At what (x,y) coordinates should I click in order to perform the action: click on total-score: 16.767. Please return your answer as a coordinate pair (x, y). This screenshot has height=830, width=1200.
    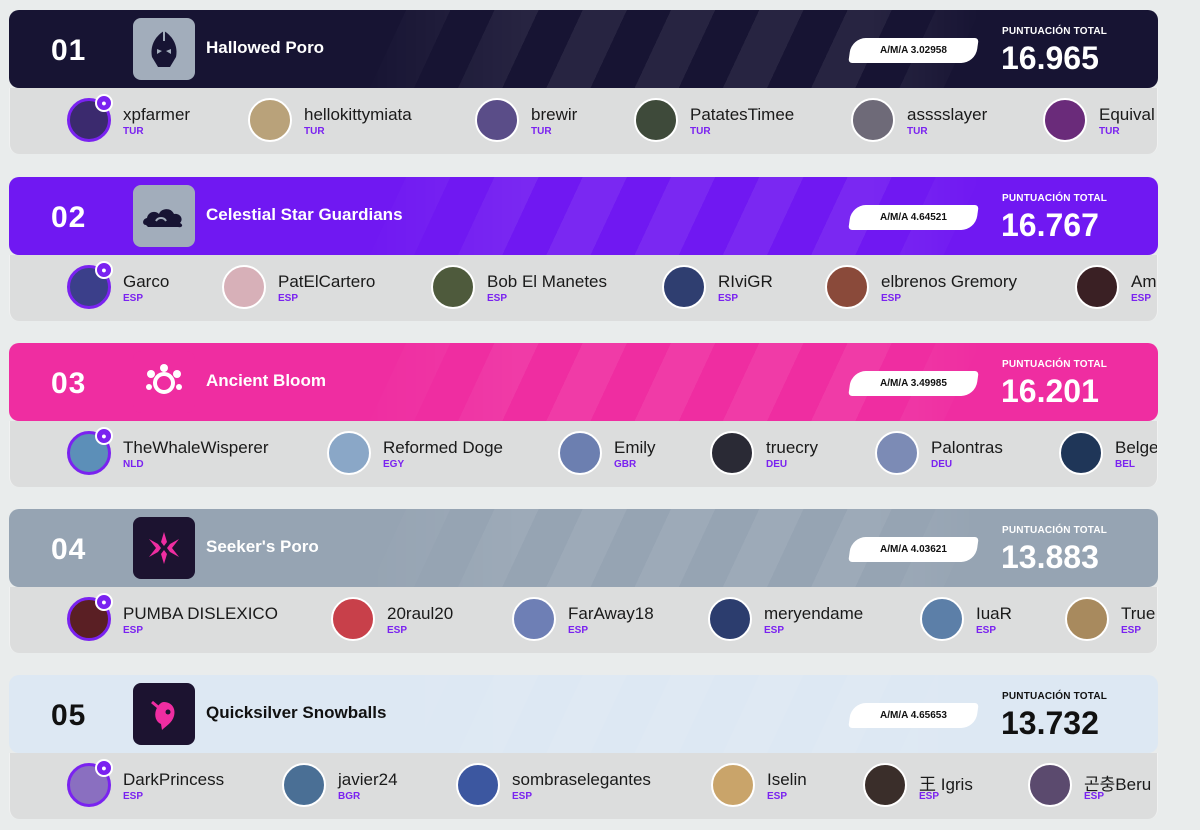
    Looking at the image, I should click on (1050, 225).